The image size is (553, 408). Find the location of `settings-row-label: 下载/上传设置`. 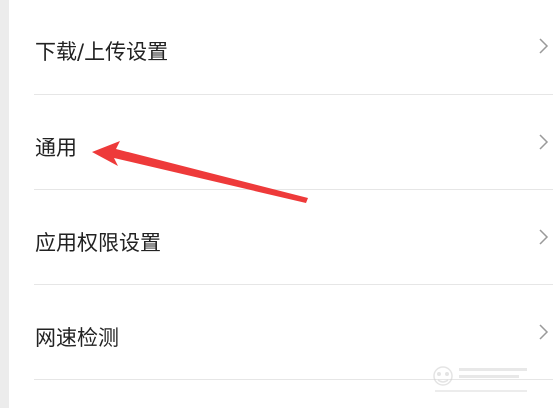

settings-row-label: 下载/上传设置 is located at coordinates (102, 52).